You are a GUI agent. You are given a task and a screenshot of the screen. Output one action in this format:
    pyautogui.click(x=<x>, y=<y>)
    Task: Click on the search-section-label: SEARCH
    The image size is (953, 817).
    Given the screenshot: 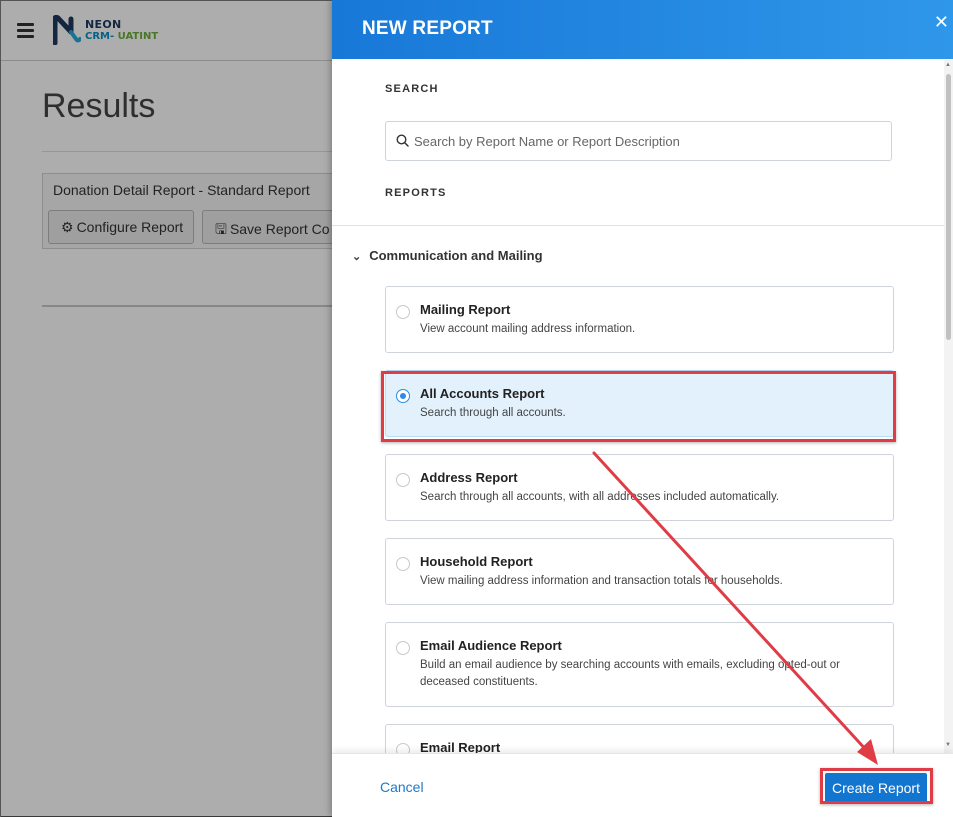 What is the action you would take?
    pyautogui.click(x=412, y=89)
    